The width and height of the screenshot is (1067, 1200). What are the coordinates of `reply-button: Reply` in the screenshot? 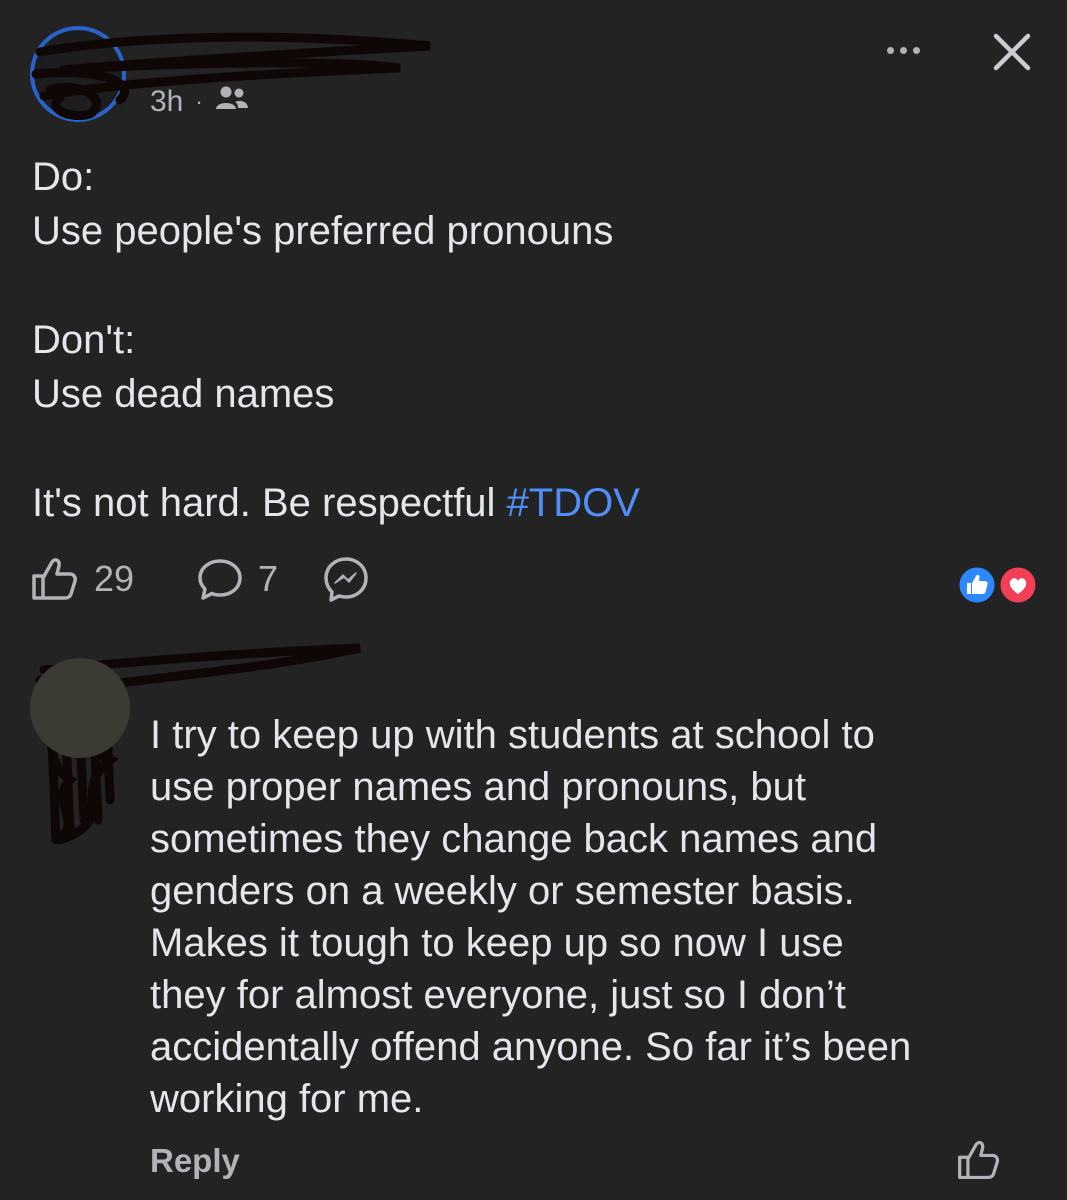 It's located at (195, 1161).